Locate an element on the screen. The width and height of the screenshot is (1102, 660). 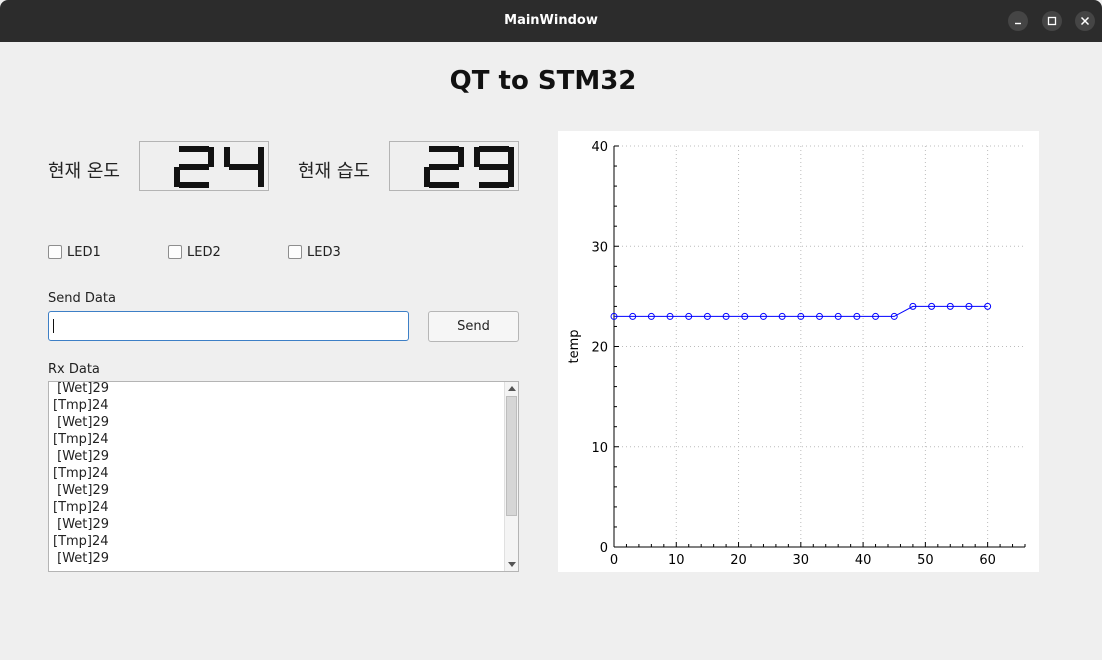
title-bar: MainWindow is located at coordinates (551, 21).